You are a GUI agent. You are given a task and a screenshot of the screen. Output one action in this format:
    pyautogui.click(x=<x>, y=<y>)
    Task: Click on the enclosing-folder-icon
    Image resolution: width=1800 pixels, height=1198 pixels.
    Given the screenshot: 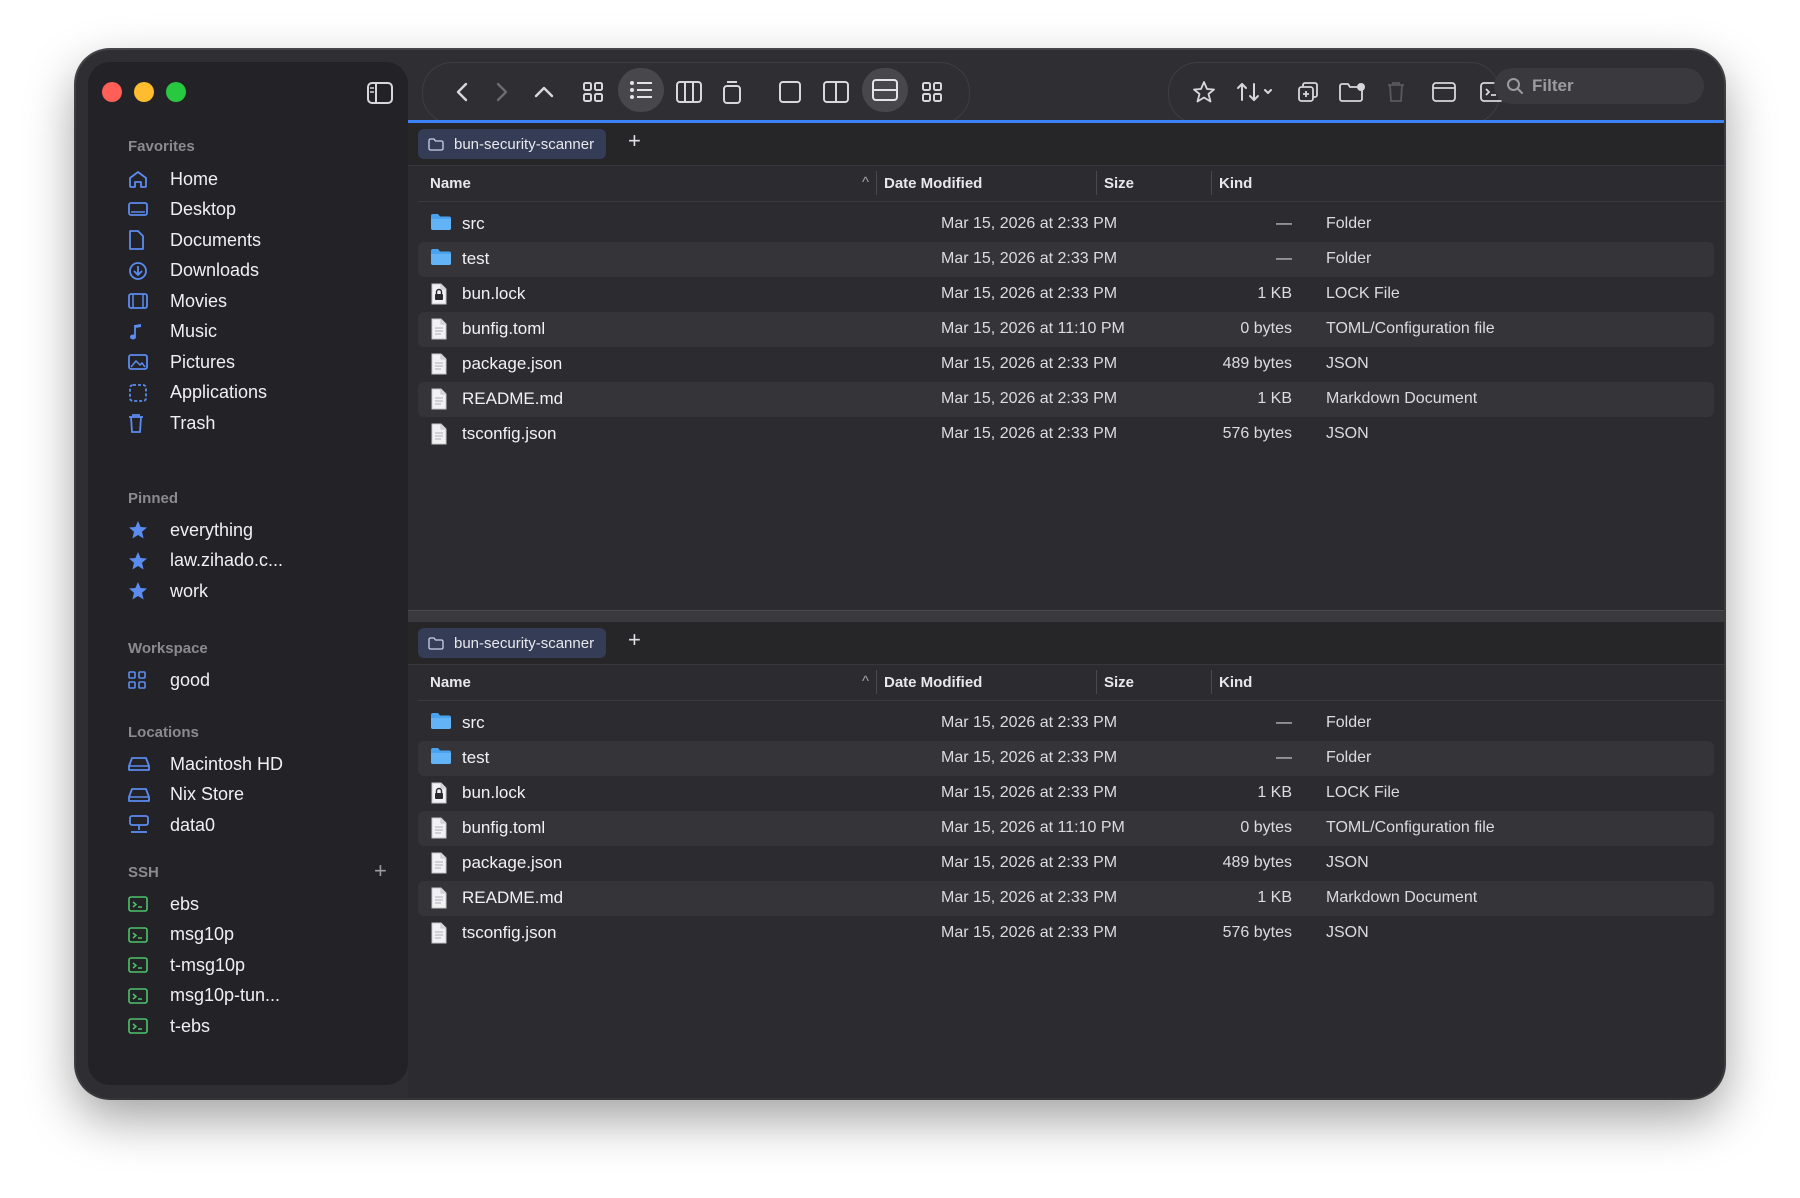 What is the action you would take?
    pyautogui.click(x=544, y=92)
    